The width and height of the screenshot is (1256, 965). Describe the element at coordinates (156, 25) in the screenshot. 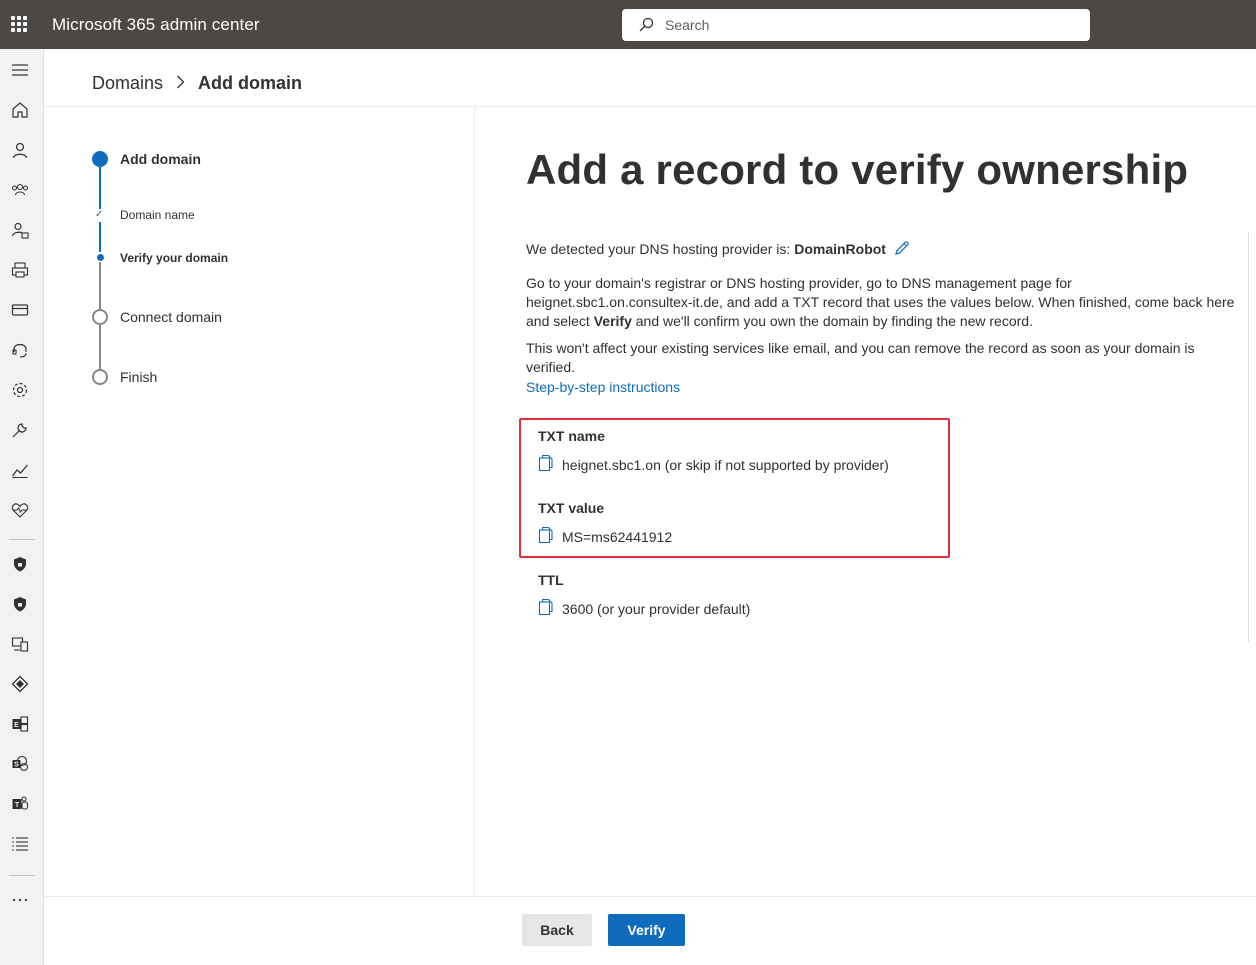

I see `app-title: Microsoft 365 admin center` at that location.